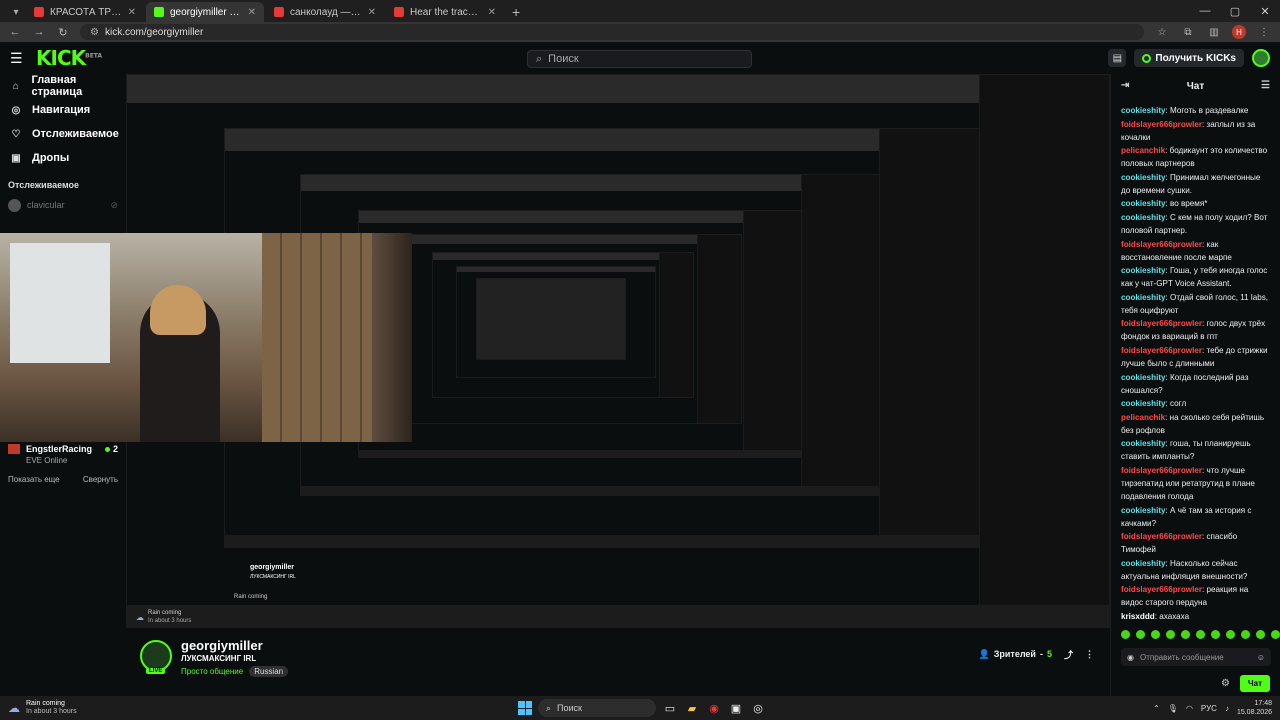 This screenshot has width=1280, height=720. I want to click on task-view-icon: ▭, so click(670, 708).